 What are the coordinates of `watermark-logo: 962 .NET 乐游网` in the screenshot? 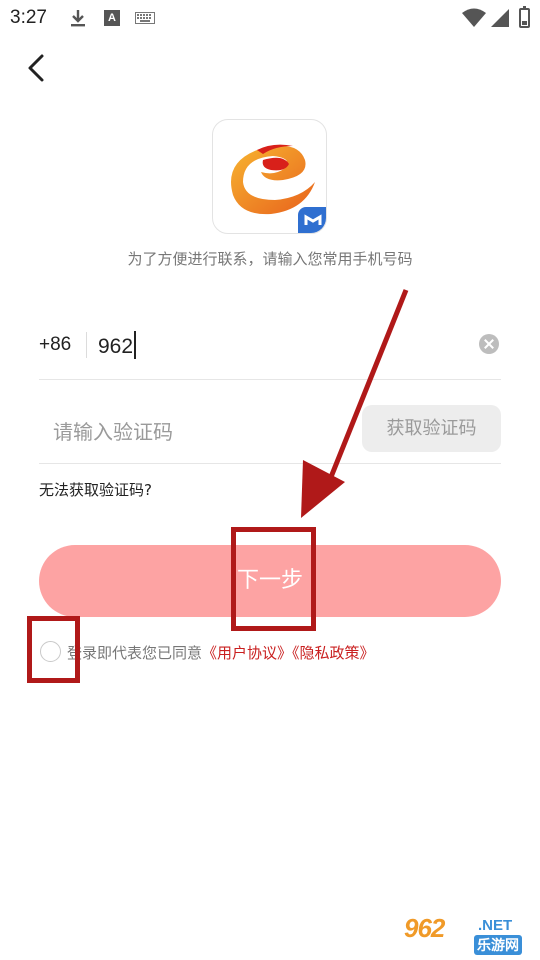 It's located at (467, 934).